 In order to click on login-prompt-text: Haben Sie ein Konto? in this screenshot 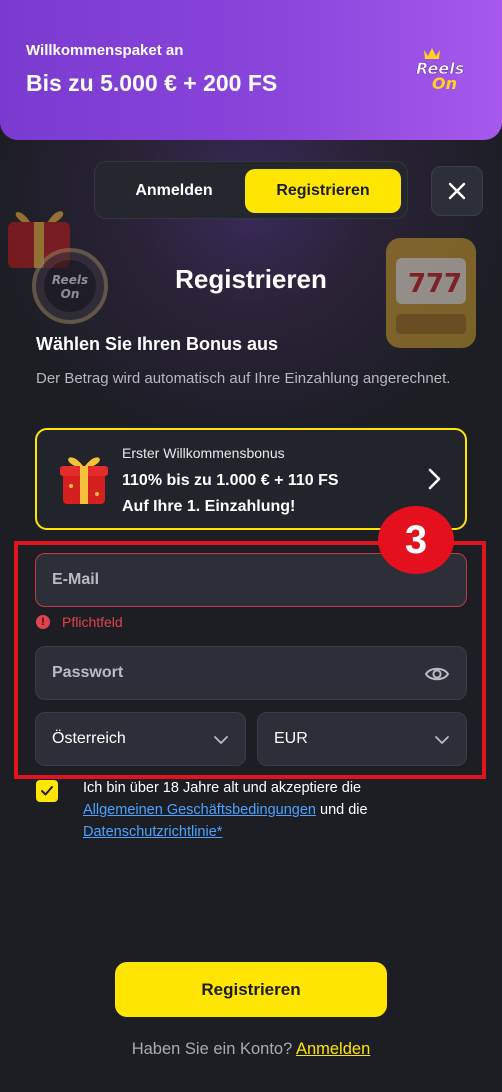, I will do `click(212, 1049)`.